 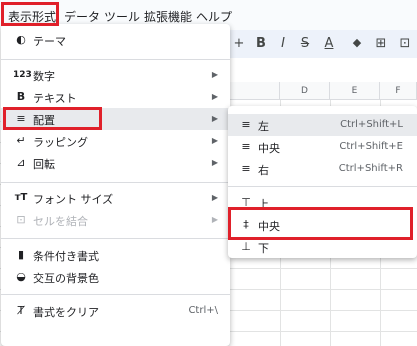 I want to click on submenu-item-label: 下, so click(x=263, y=248).